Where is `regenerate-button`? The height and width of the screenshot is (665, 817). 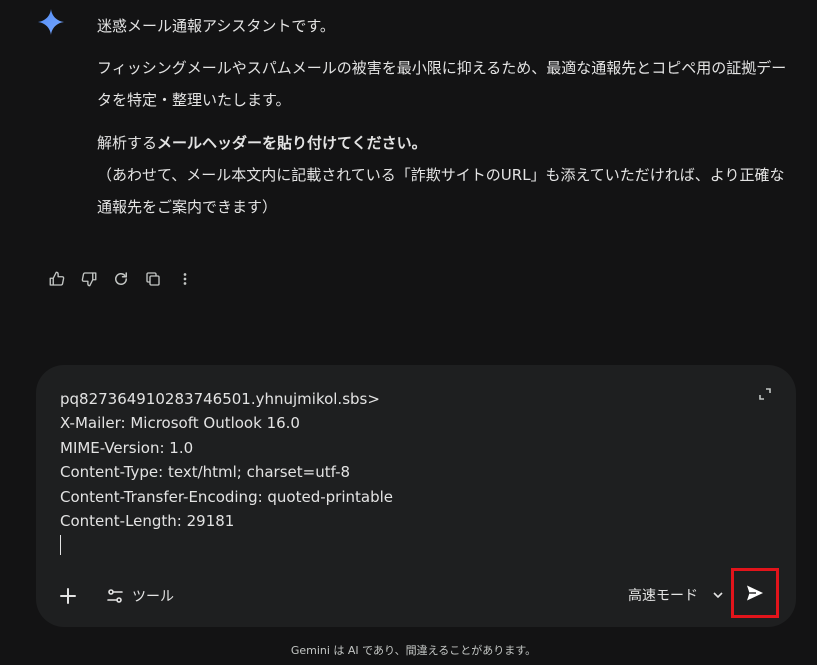 regenerate-button is located at coordinates (121, 279).